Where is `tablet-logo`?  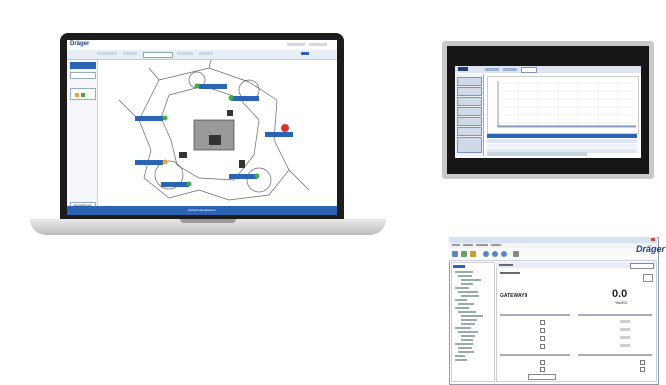
tablet-logo is located at coordinates (463, 69).